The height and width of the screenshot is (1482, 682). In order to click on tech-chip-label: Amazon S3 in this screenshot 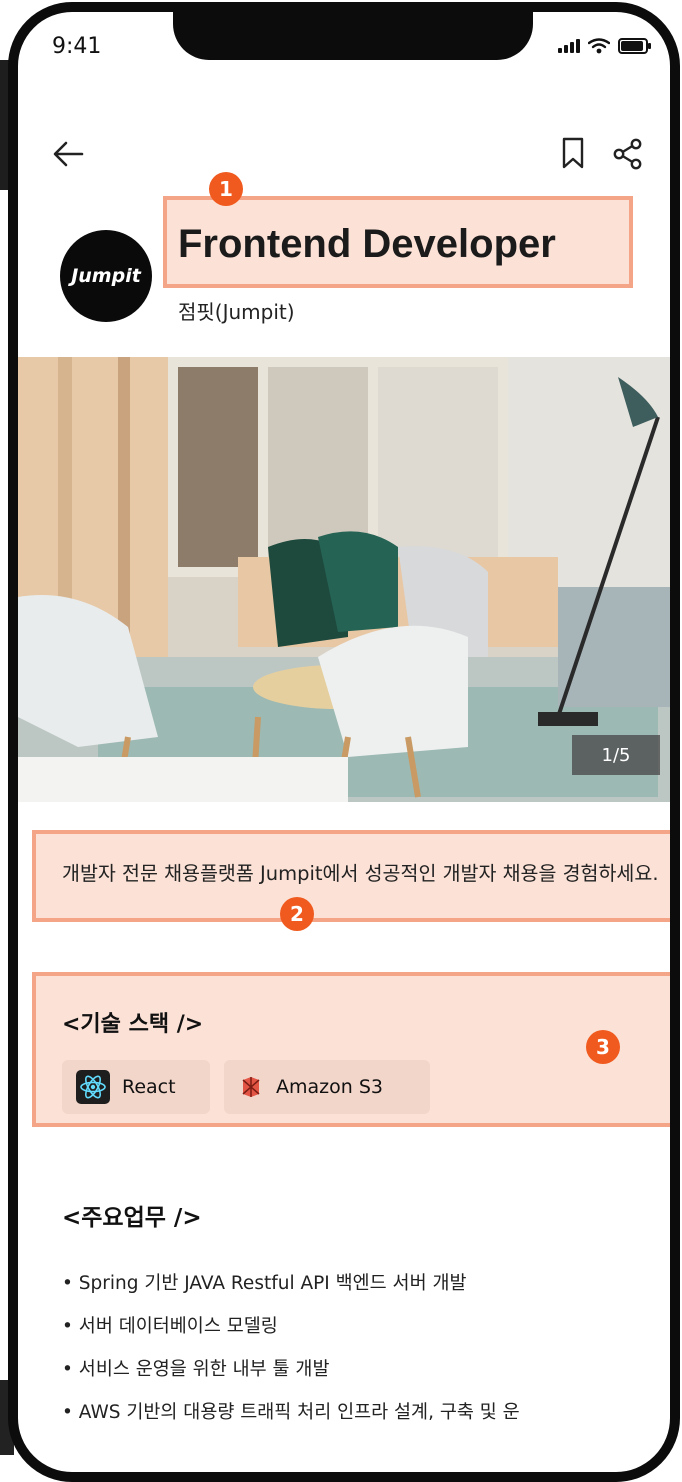, I will do `click(329, 1087)`.